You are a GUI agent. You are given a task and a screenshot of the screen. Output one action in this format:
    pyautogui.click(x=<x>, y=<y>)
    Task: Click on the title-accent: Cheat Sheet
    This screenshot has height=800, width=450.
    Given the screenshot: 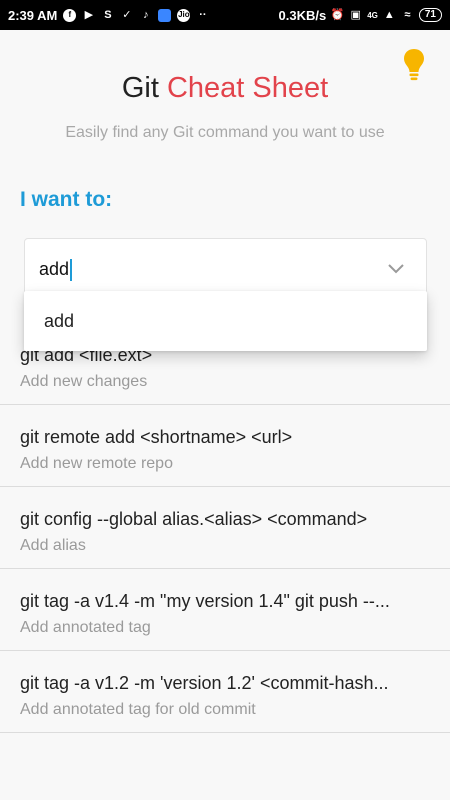 What is the action you would take?
    pyautogui.click(x=247, y=88)
    